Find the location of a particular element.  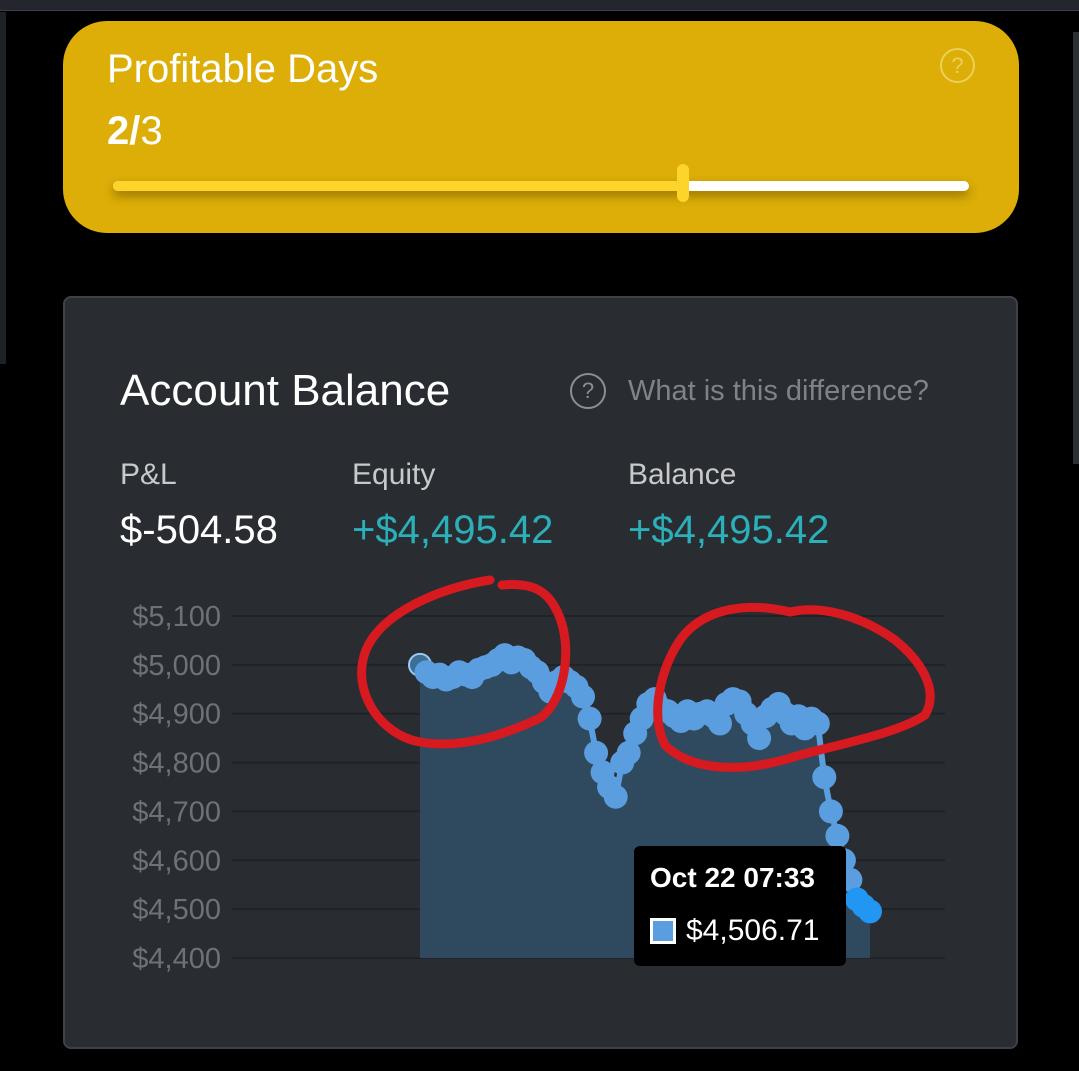

y-tick-label: $4,600 is located at coordinates (176, 861).